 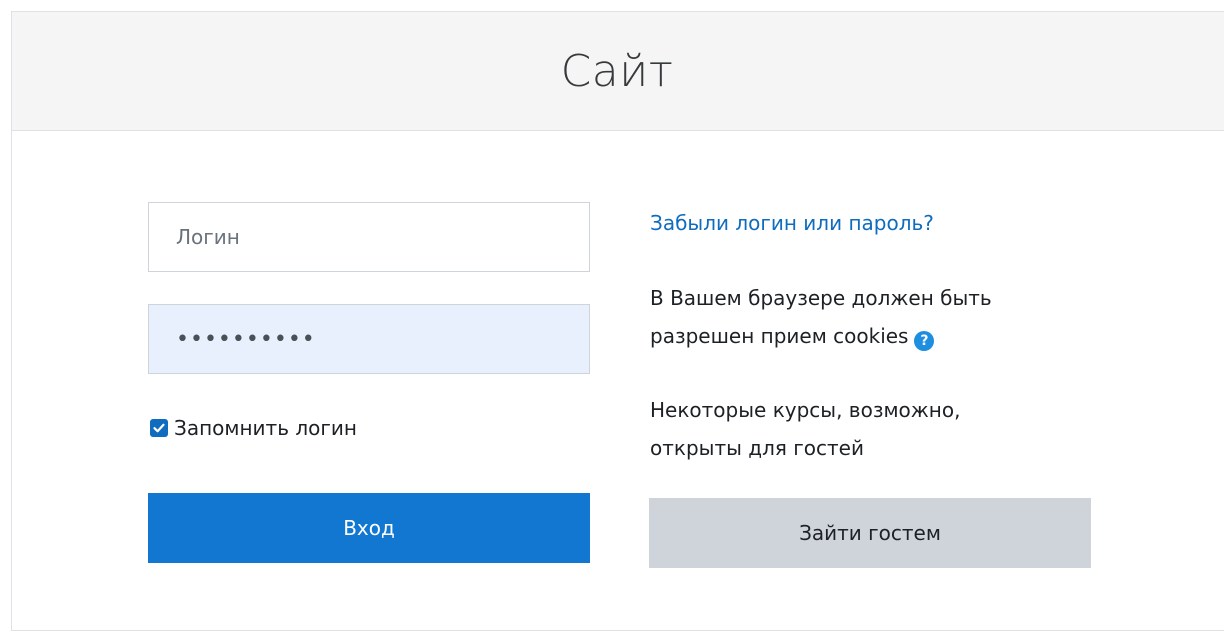 What do you see at coordinates (792, 223) in the screenshot?
I see `forgot-password-link: Забыли логин или пароль?` at bounding box center [792, 223].